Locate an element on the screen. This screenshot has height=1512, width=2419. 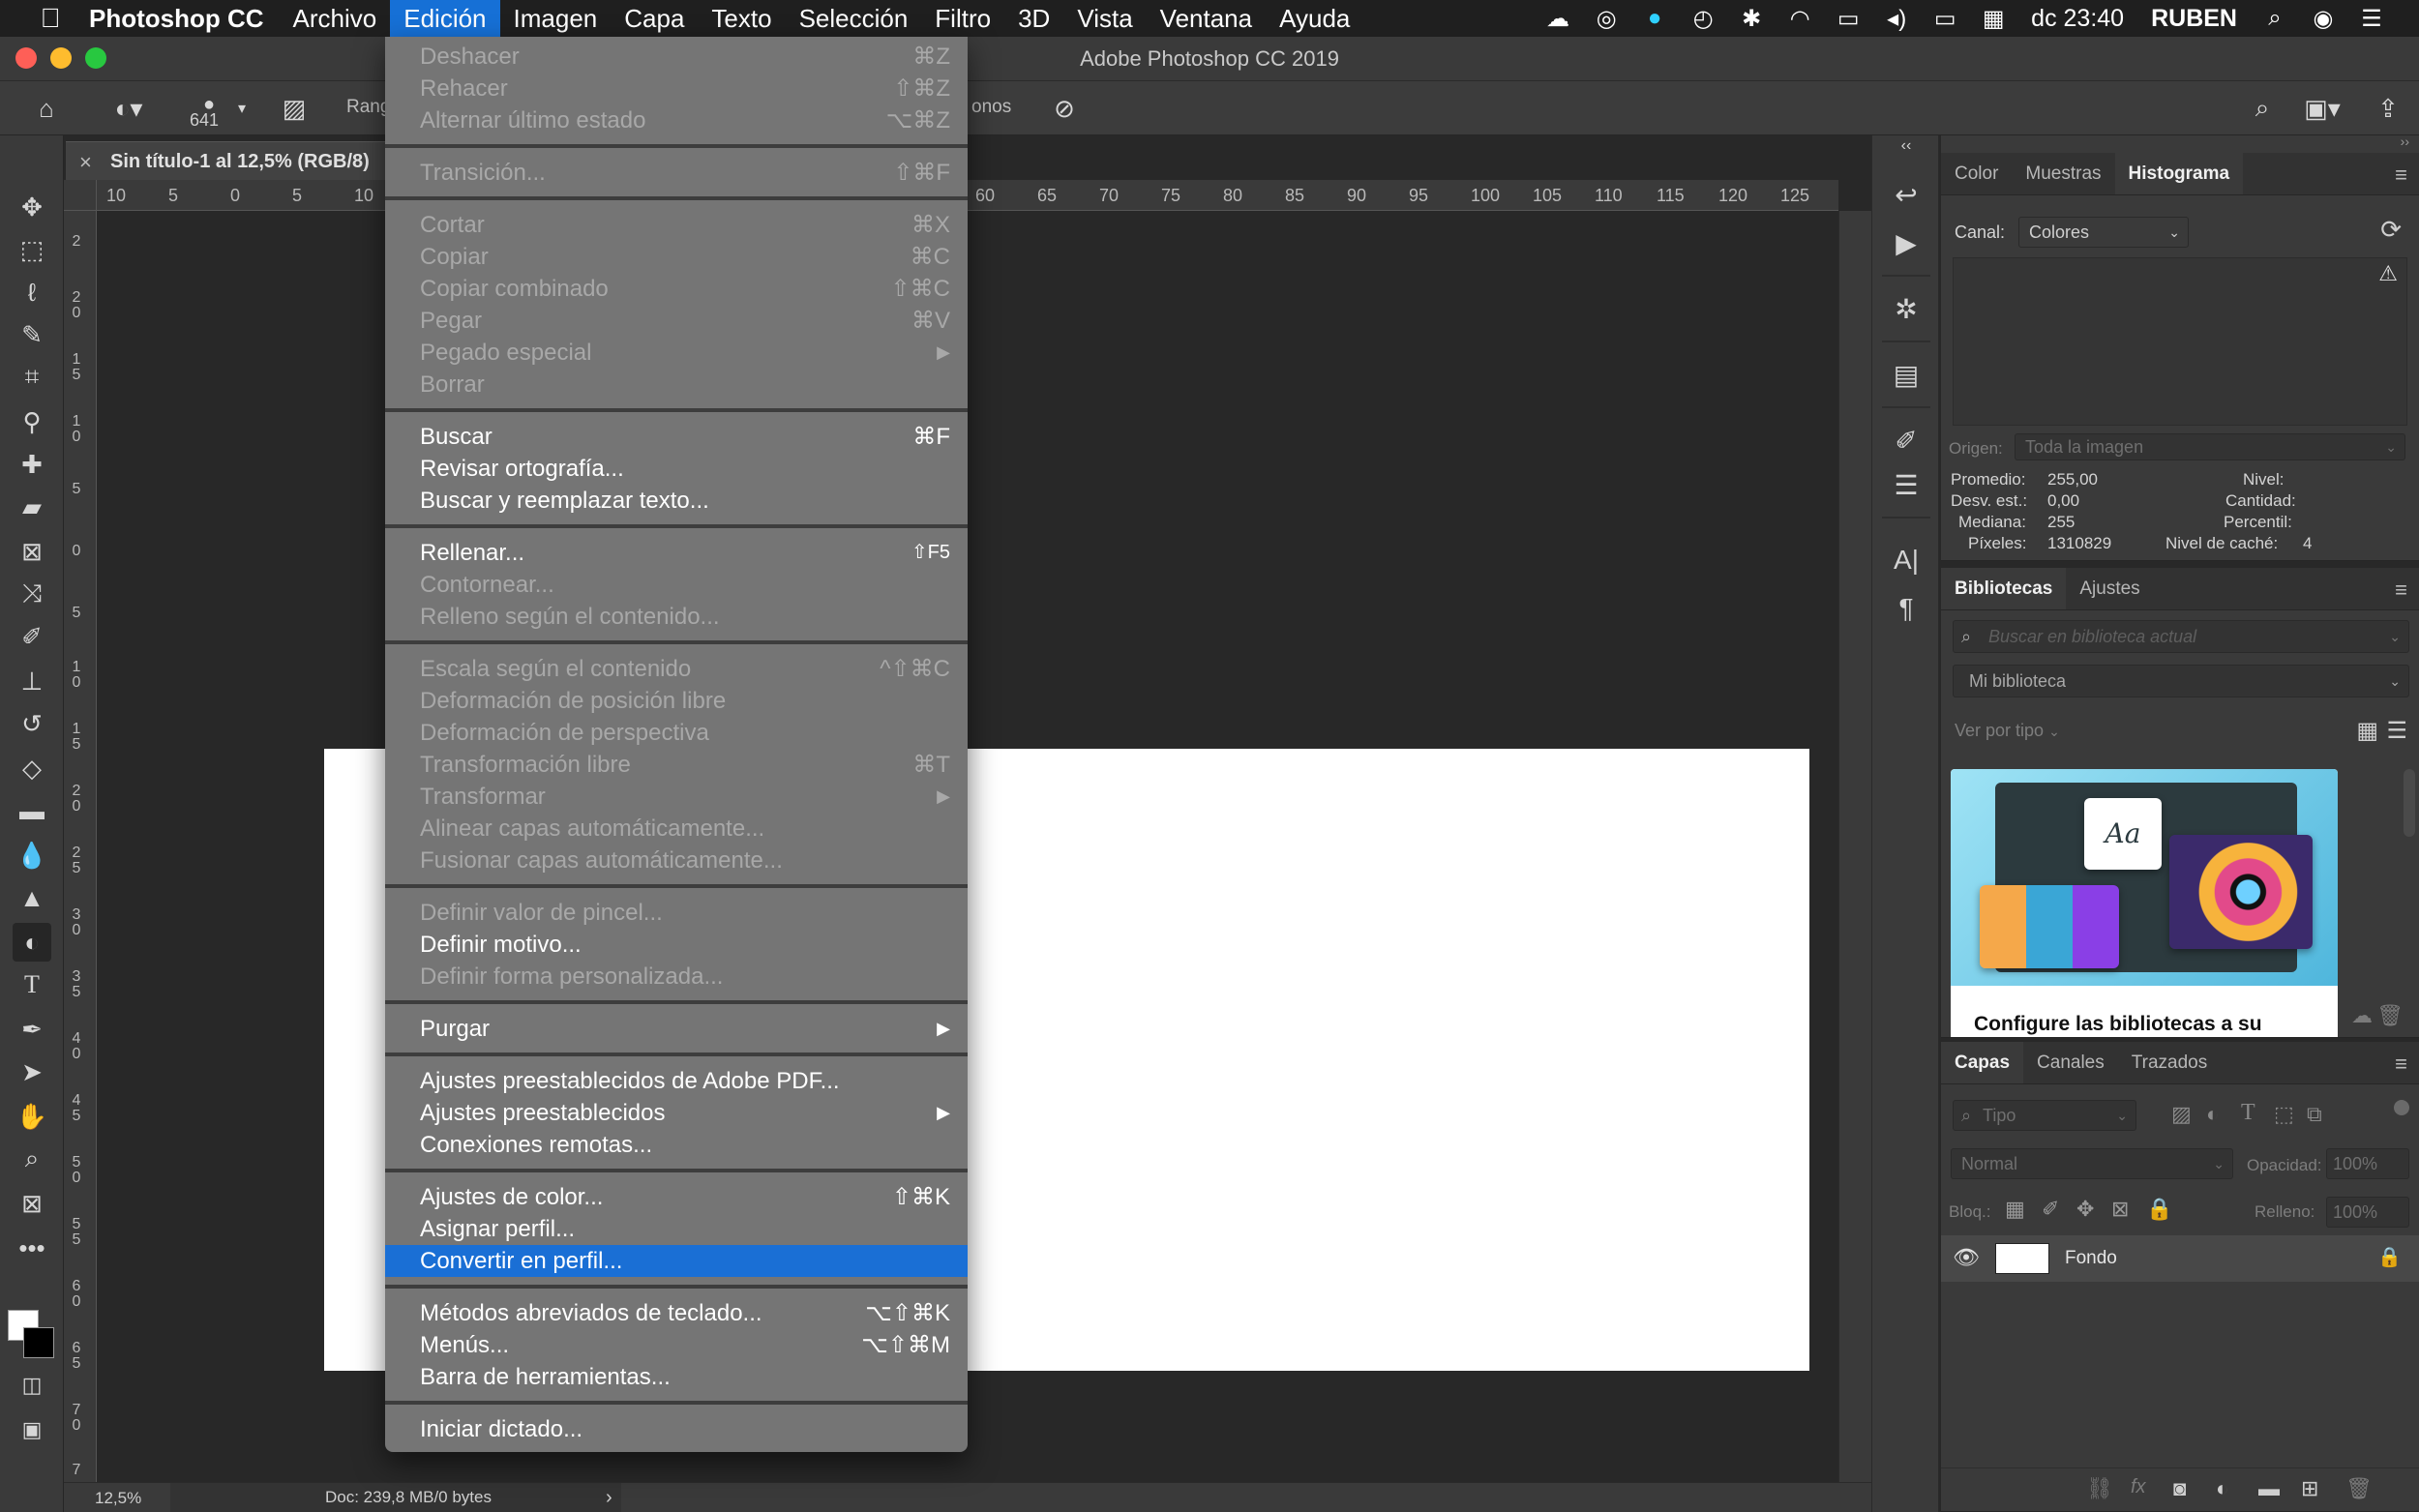
menu-item-rehacer: Rehacer ⇧⌘Z is located at coordinates (676, 88).